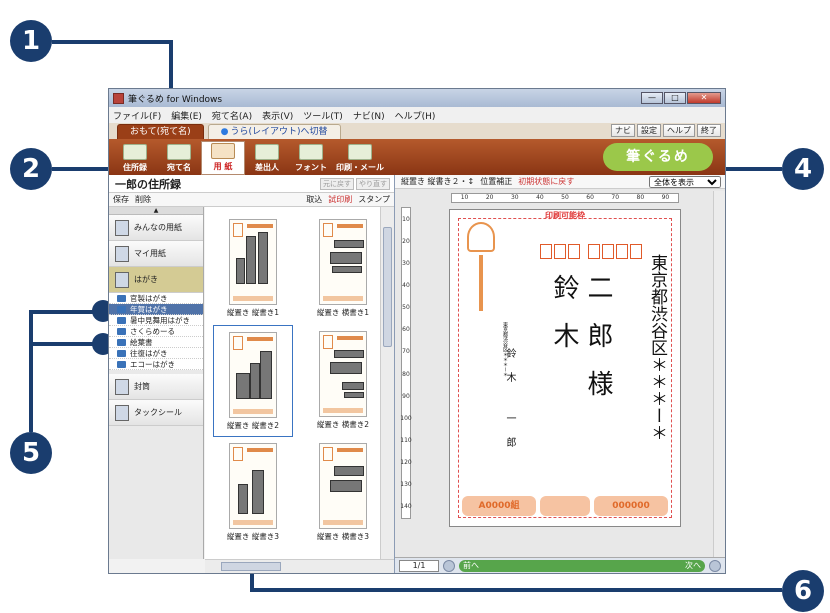 This screenshot has height=613, width=830. Describe the element at coordinates (565, 215) in the screenshot. I see `printable-area-label: 印刷可能枠` at that location.